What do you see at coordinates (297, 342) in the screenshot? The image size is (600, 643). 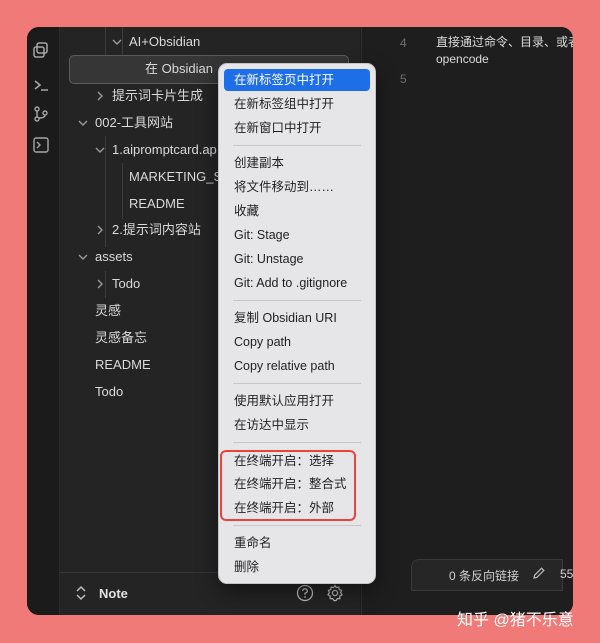 I see `menu-item-copy-path: Copy path` at bounding box center [297, 342].